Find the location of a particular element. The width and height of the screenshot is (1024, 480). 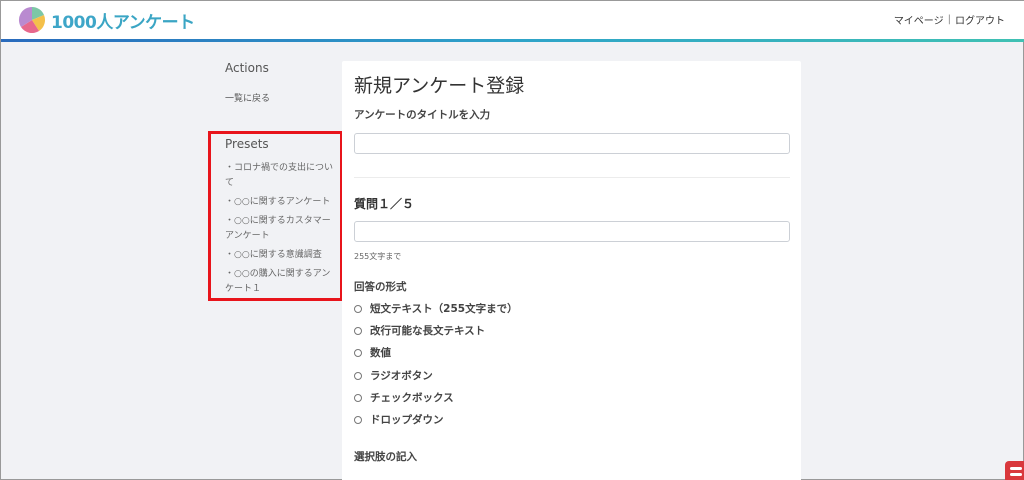

logo-text-number: 1000 is located at coordinates (74, 22).